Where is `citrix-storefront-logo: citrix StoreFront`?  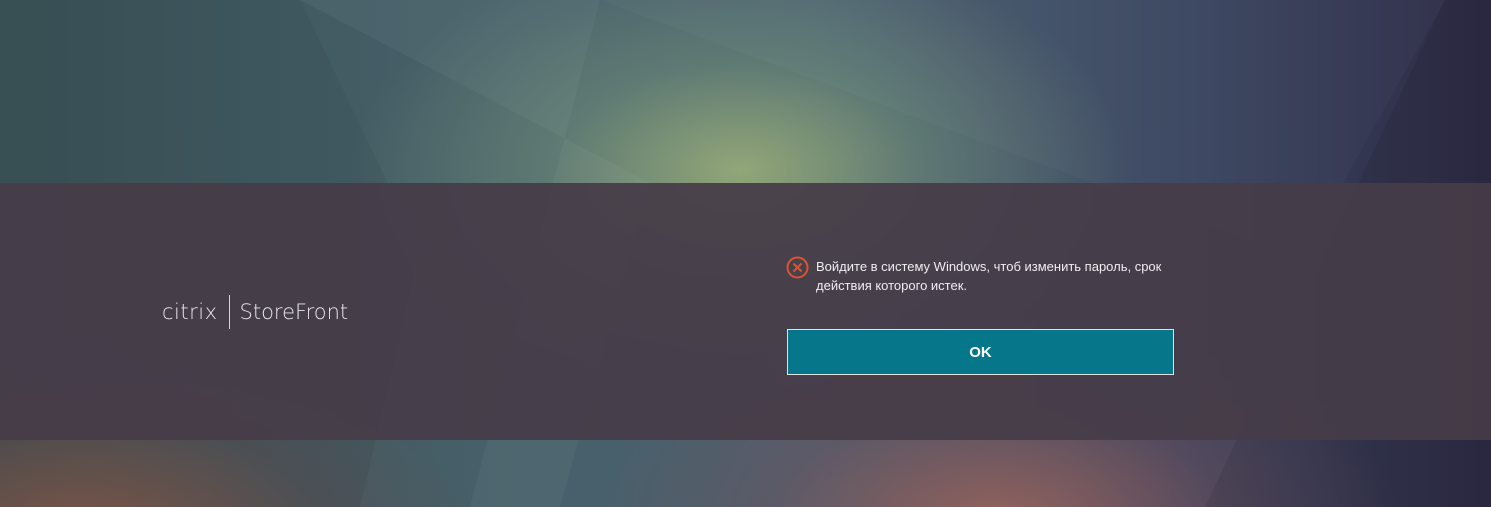 citrix-storefront-logo: citrix StoreFront is located at coordinates (255, 312).